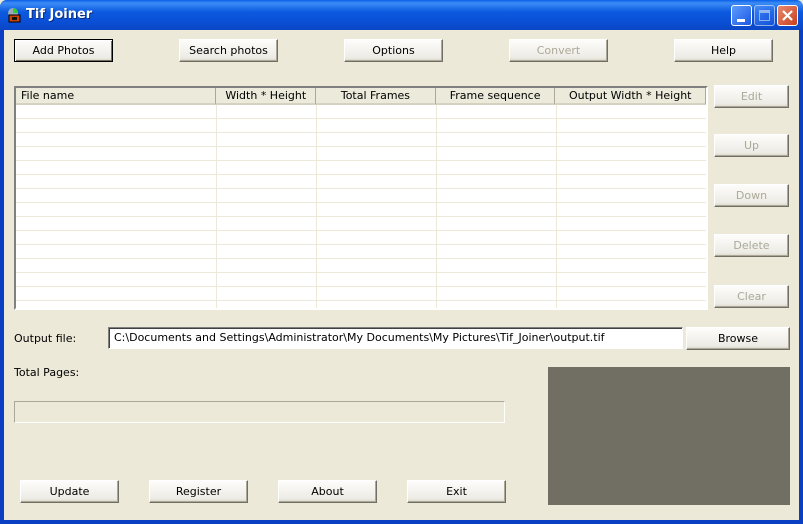 This screenshot has height=524, width=803. Describe the element at coordinates (741, 15) in the screenshot. I see `minimize-button` at that location.